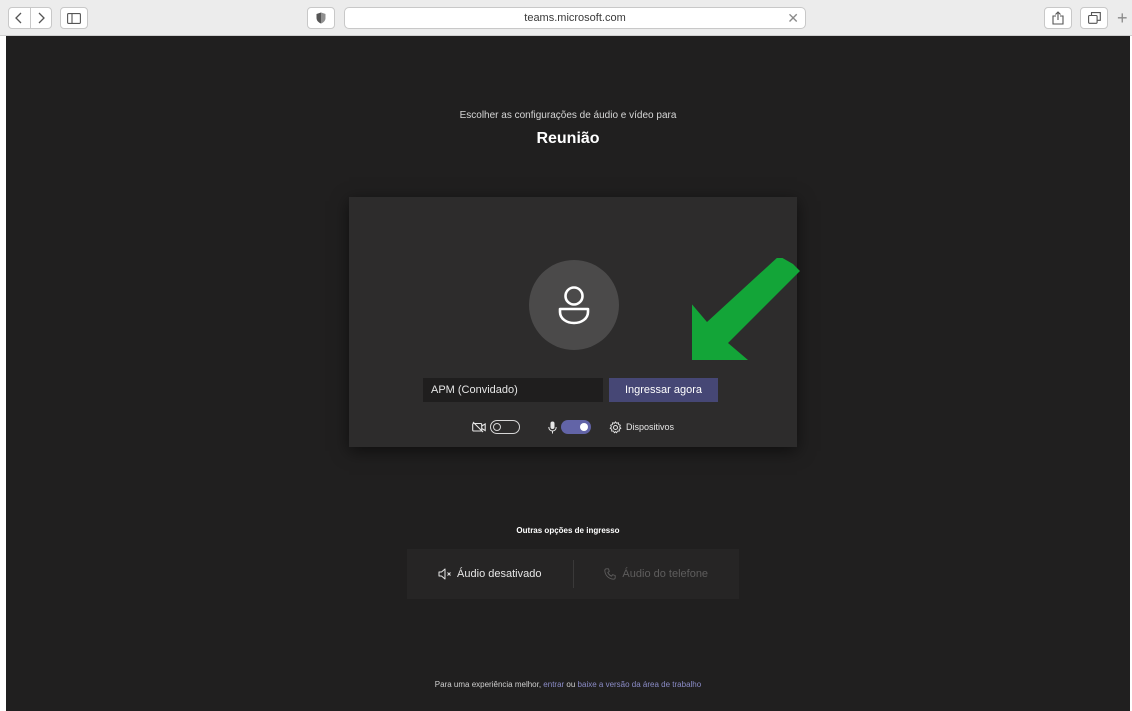  I want to click on audio-off-label: Áudio desativado, so click(499, 574).